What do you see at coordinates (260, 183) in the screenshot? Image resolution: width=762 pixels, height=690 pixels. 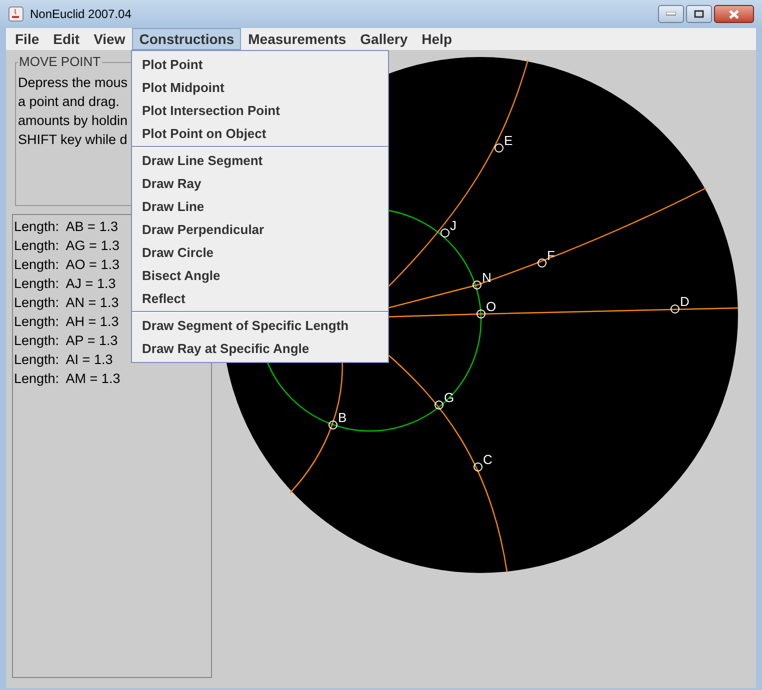 I see `menu-option: Draw Ray` at bounding box center [260, 183].